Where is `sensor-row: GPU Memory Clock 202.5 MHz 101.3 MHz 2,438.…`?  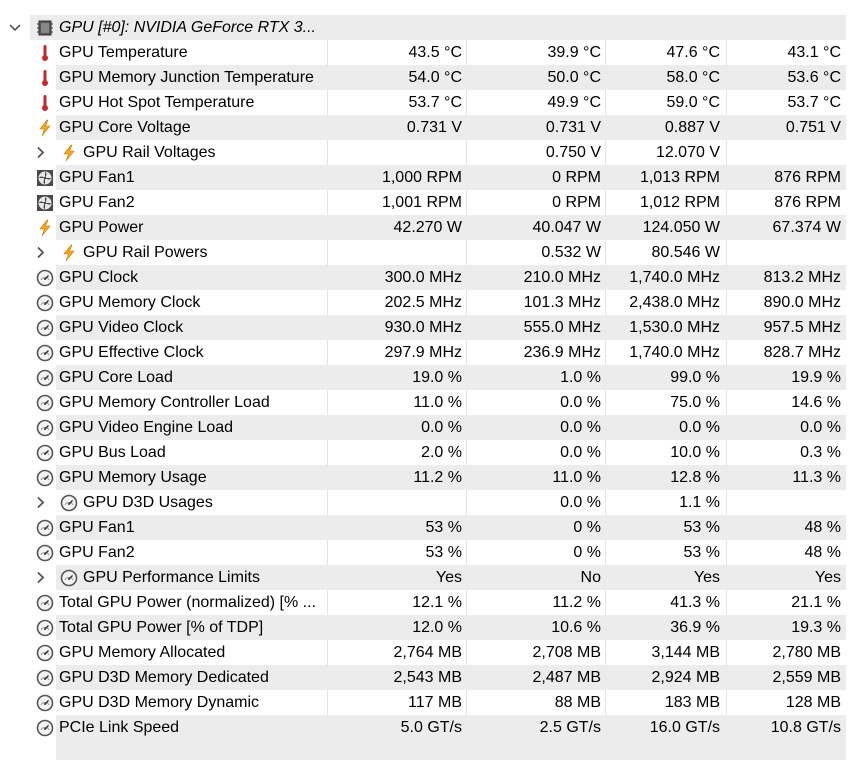
sensor-row: GPU Memory Clock 202.5 MHz 101.3 MHz 2,438.… is located at coordinates (432, 302).